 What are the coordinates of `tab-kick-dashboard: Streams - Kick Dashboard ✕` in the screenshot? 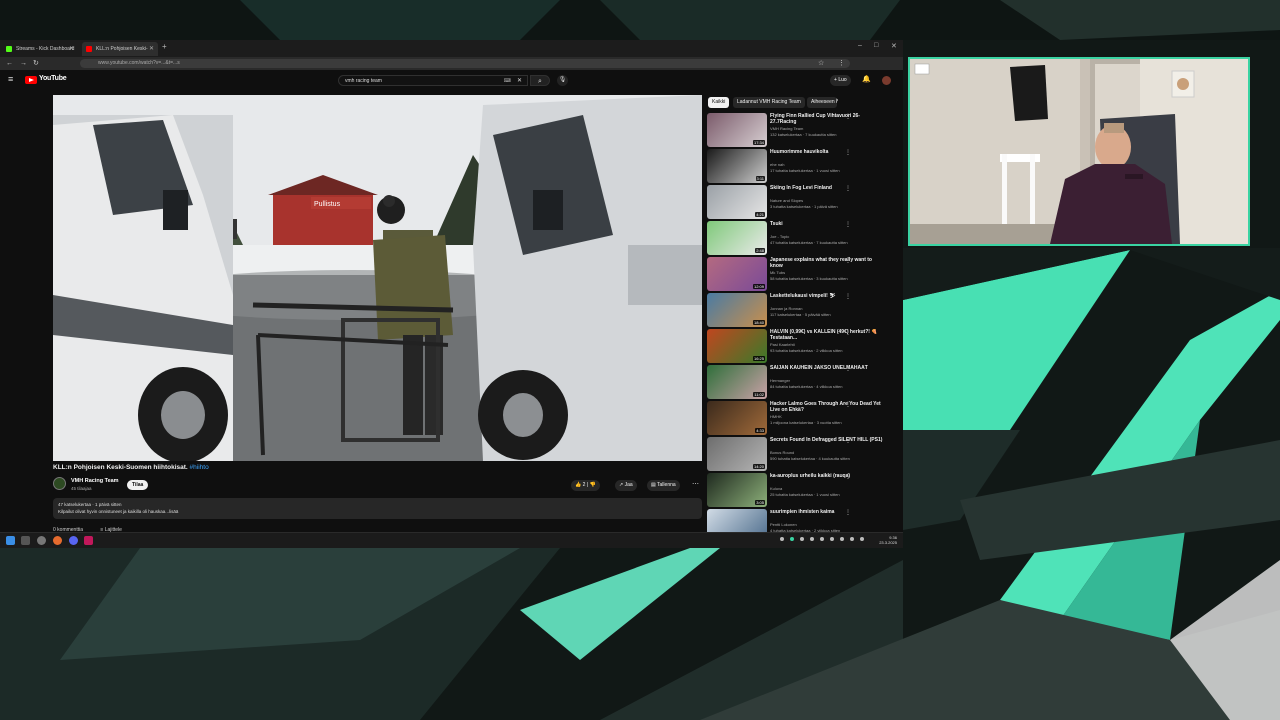 It's located at (40, 49).